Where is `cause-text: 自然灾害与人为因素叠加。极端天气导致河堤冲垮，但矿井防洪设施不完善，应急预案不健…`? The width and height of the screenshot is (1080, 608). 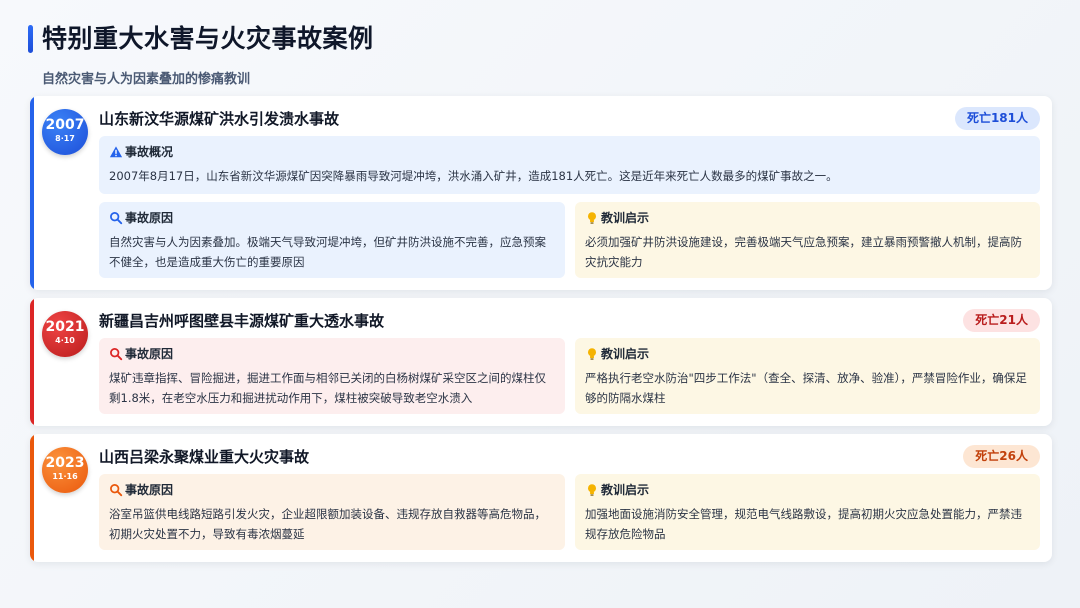 cause-text: 自然灾害与人为因素叠加。极端天气导致河堤冲垮，但矿井防洪设施不完善，应急预案不健… is located at coordinates (327, 252).